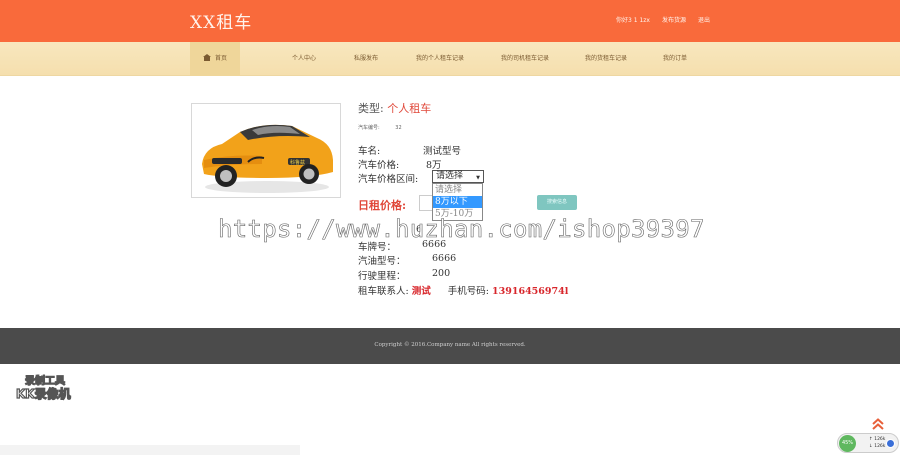 The height and width of the screenshot is (455, 900). I want to click on nav-publish: 私服发布, so click(366, 59).